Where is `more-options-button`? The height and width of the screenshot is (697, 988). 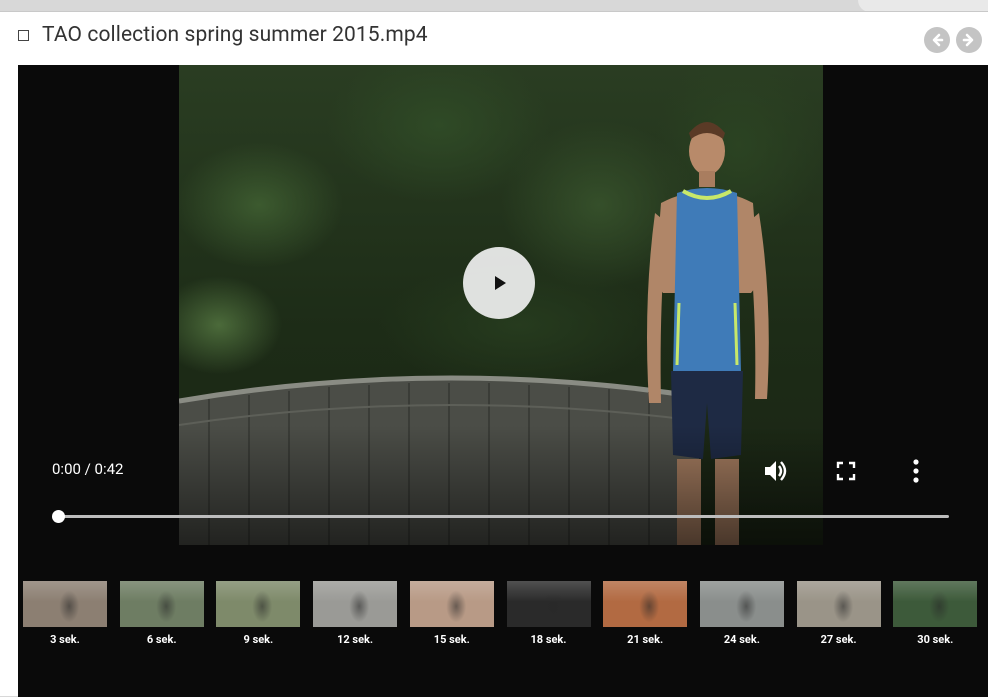 more-options-button is located at coordinates (916, 471).